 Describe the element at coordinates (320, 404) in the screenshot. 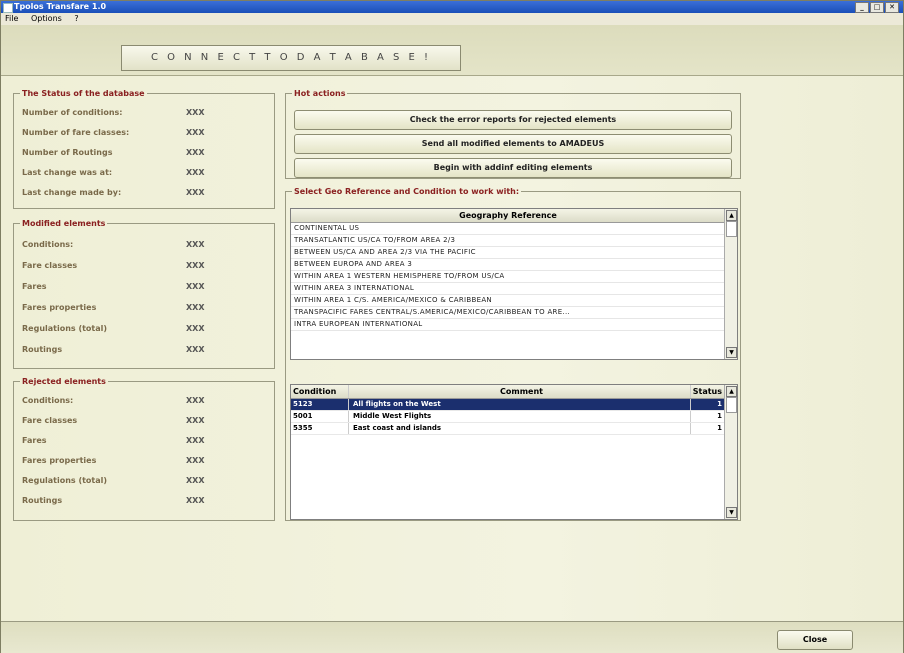

I see `condition-cell: 5123` at that location.